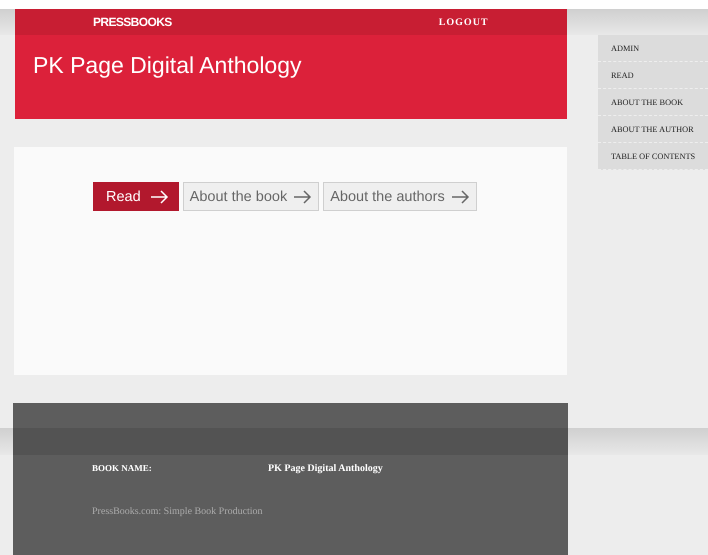 This screenshot has height=555, width=708. Describe the element at coordinates (325, 468) in the screenshot. I see `book-name: PK Page Digital Anthology` at that location.